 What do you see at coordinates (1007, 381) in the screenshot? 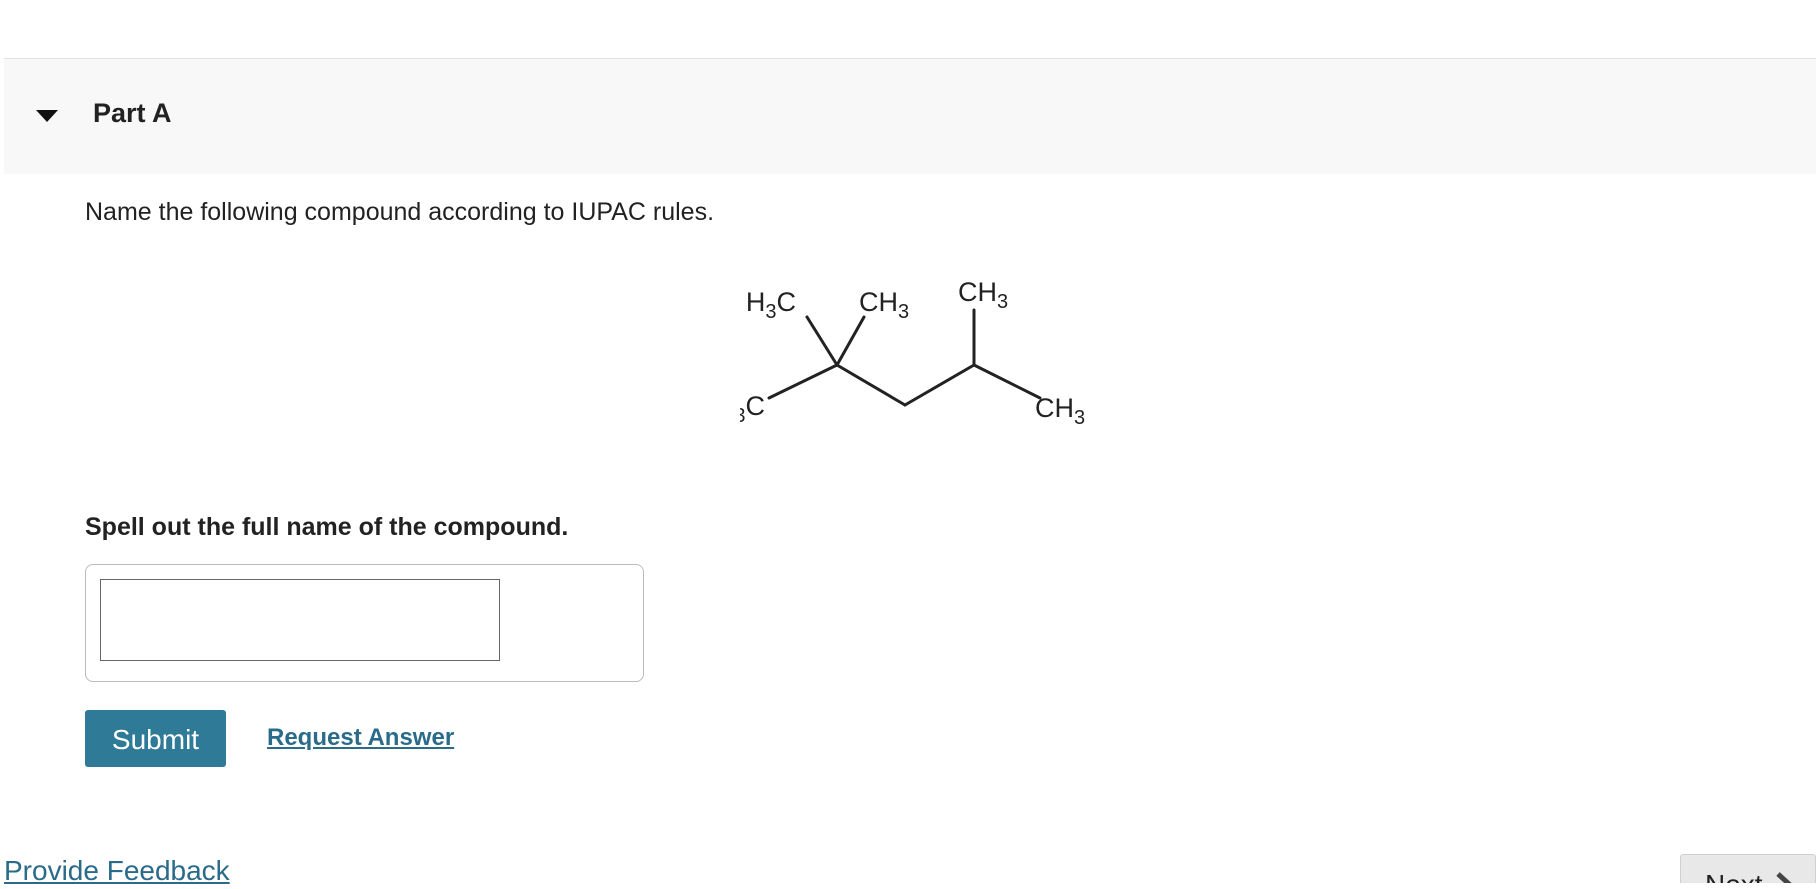
I see `bond-lower-right` at bounding box center [1007, 381].